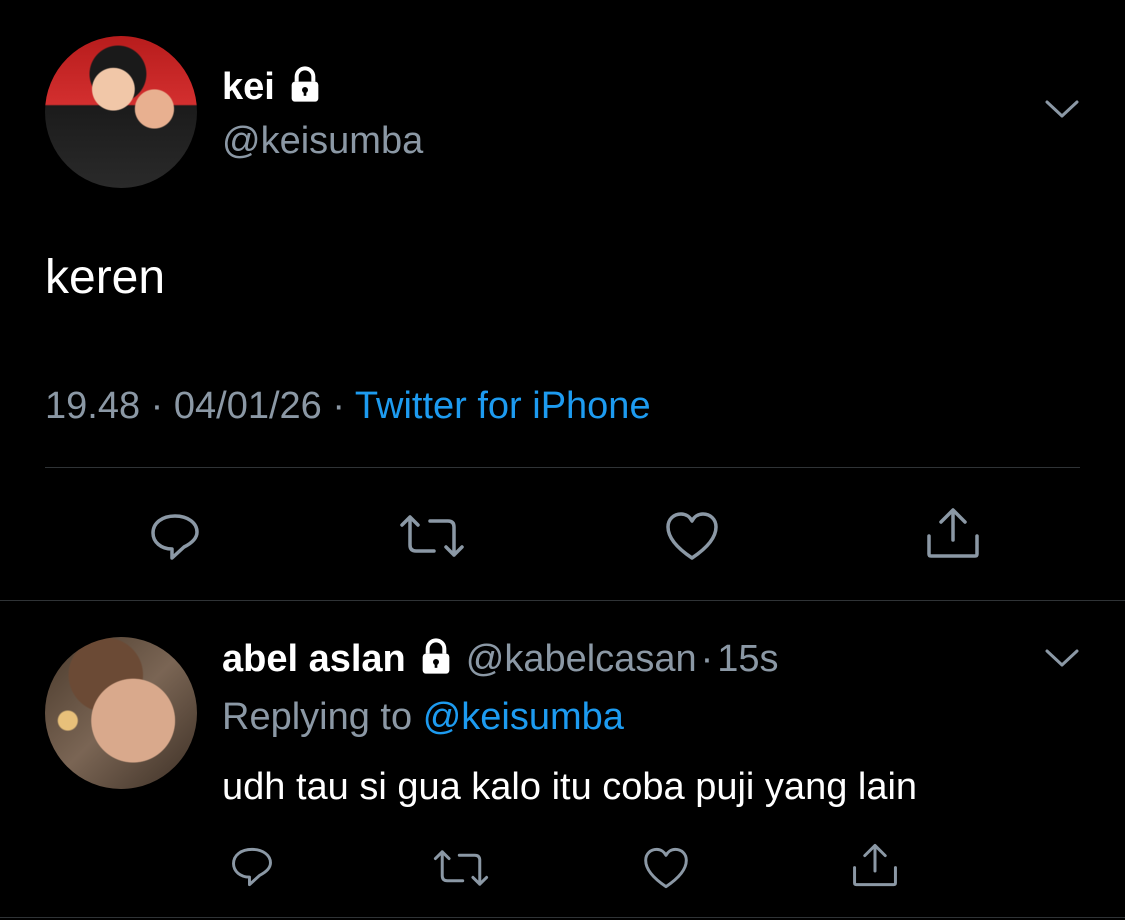  Describe the element at coordinates (748, 658) in the screenshot. I see `reply-time: 15s` at that location.